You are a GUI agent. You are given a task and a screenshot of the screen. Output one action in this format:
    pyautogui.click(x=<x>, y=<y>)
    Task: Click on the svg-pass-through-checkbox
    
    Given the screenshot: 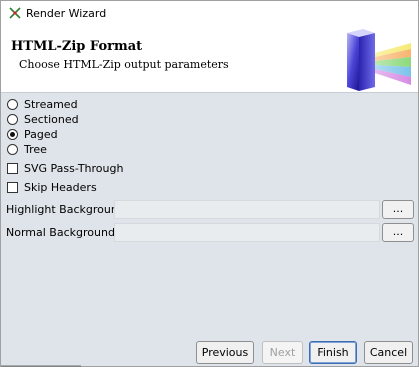 What is the action you would take?
    pyautogui.click(x=12, y=168)
    